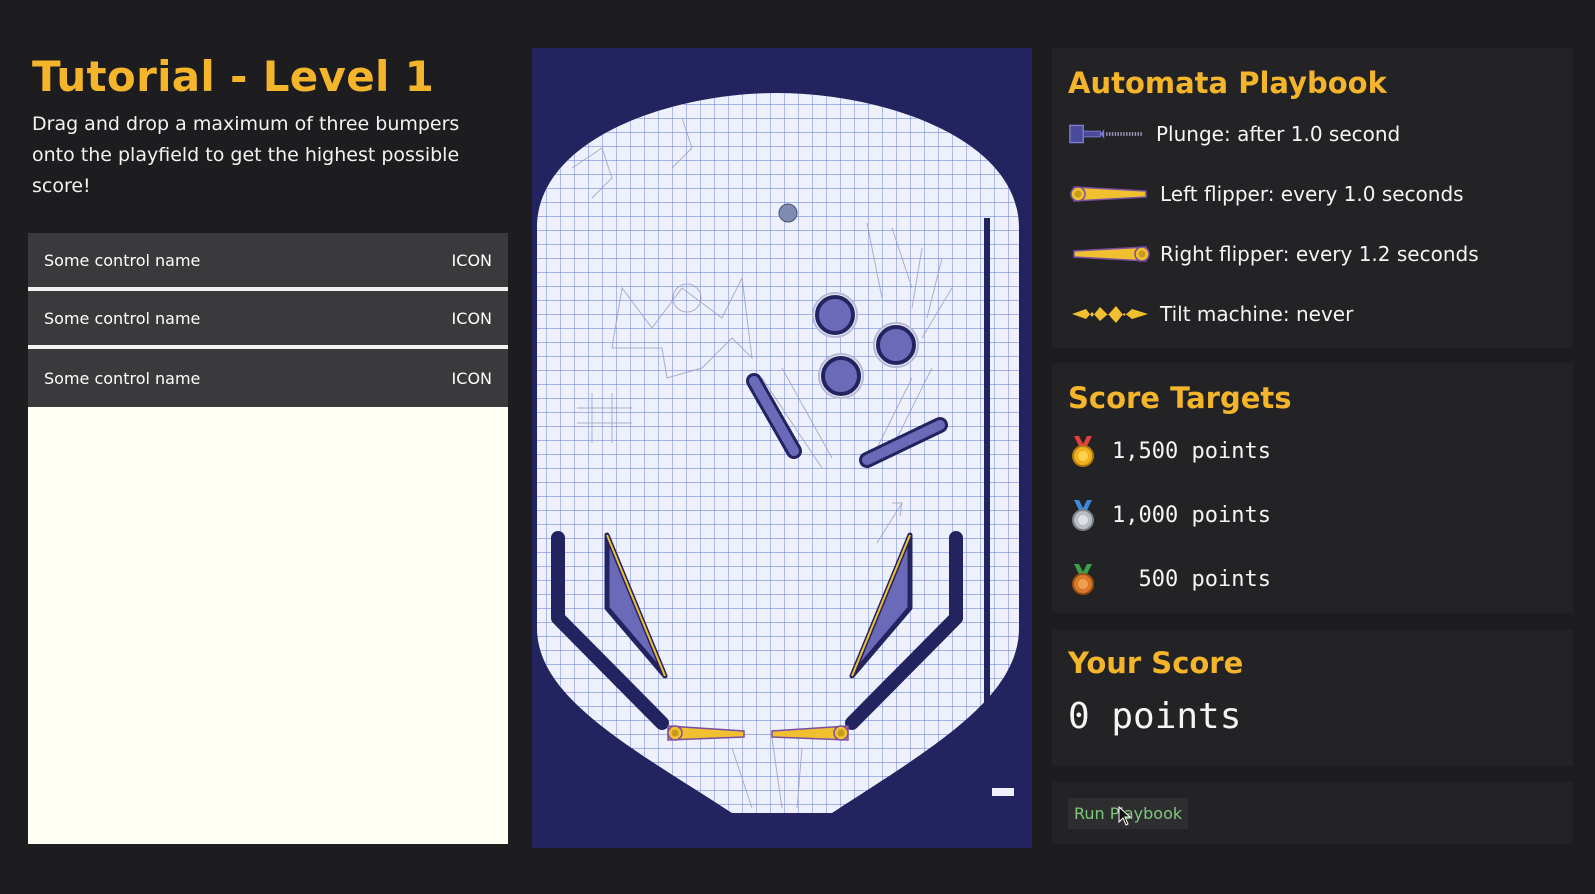 The image size is (1595, 894). What do you see at coordinates (1110, 314) in the screenshot?
I see `tilt-icon` at bounding box center [1110, 314].